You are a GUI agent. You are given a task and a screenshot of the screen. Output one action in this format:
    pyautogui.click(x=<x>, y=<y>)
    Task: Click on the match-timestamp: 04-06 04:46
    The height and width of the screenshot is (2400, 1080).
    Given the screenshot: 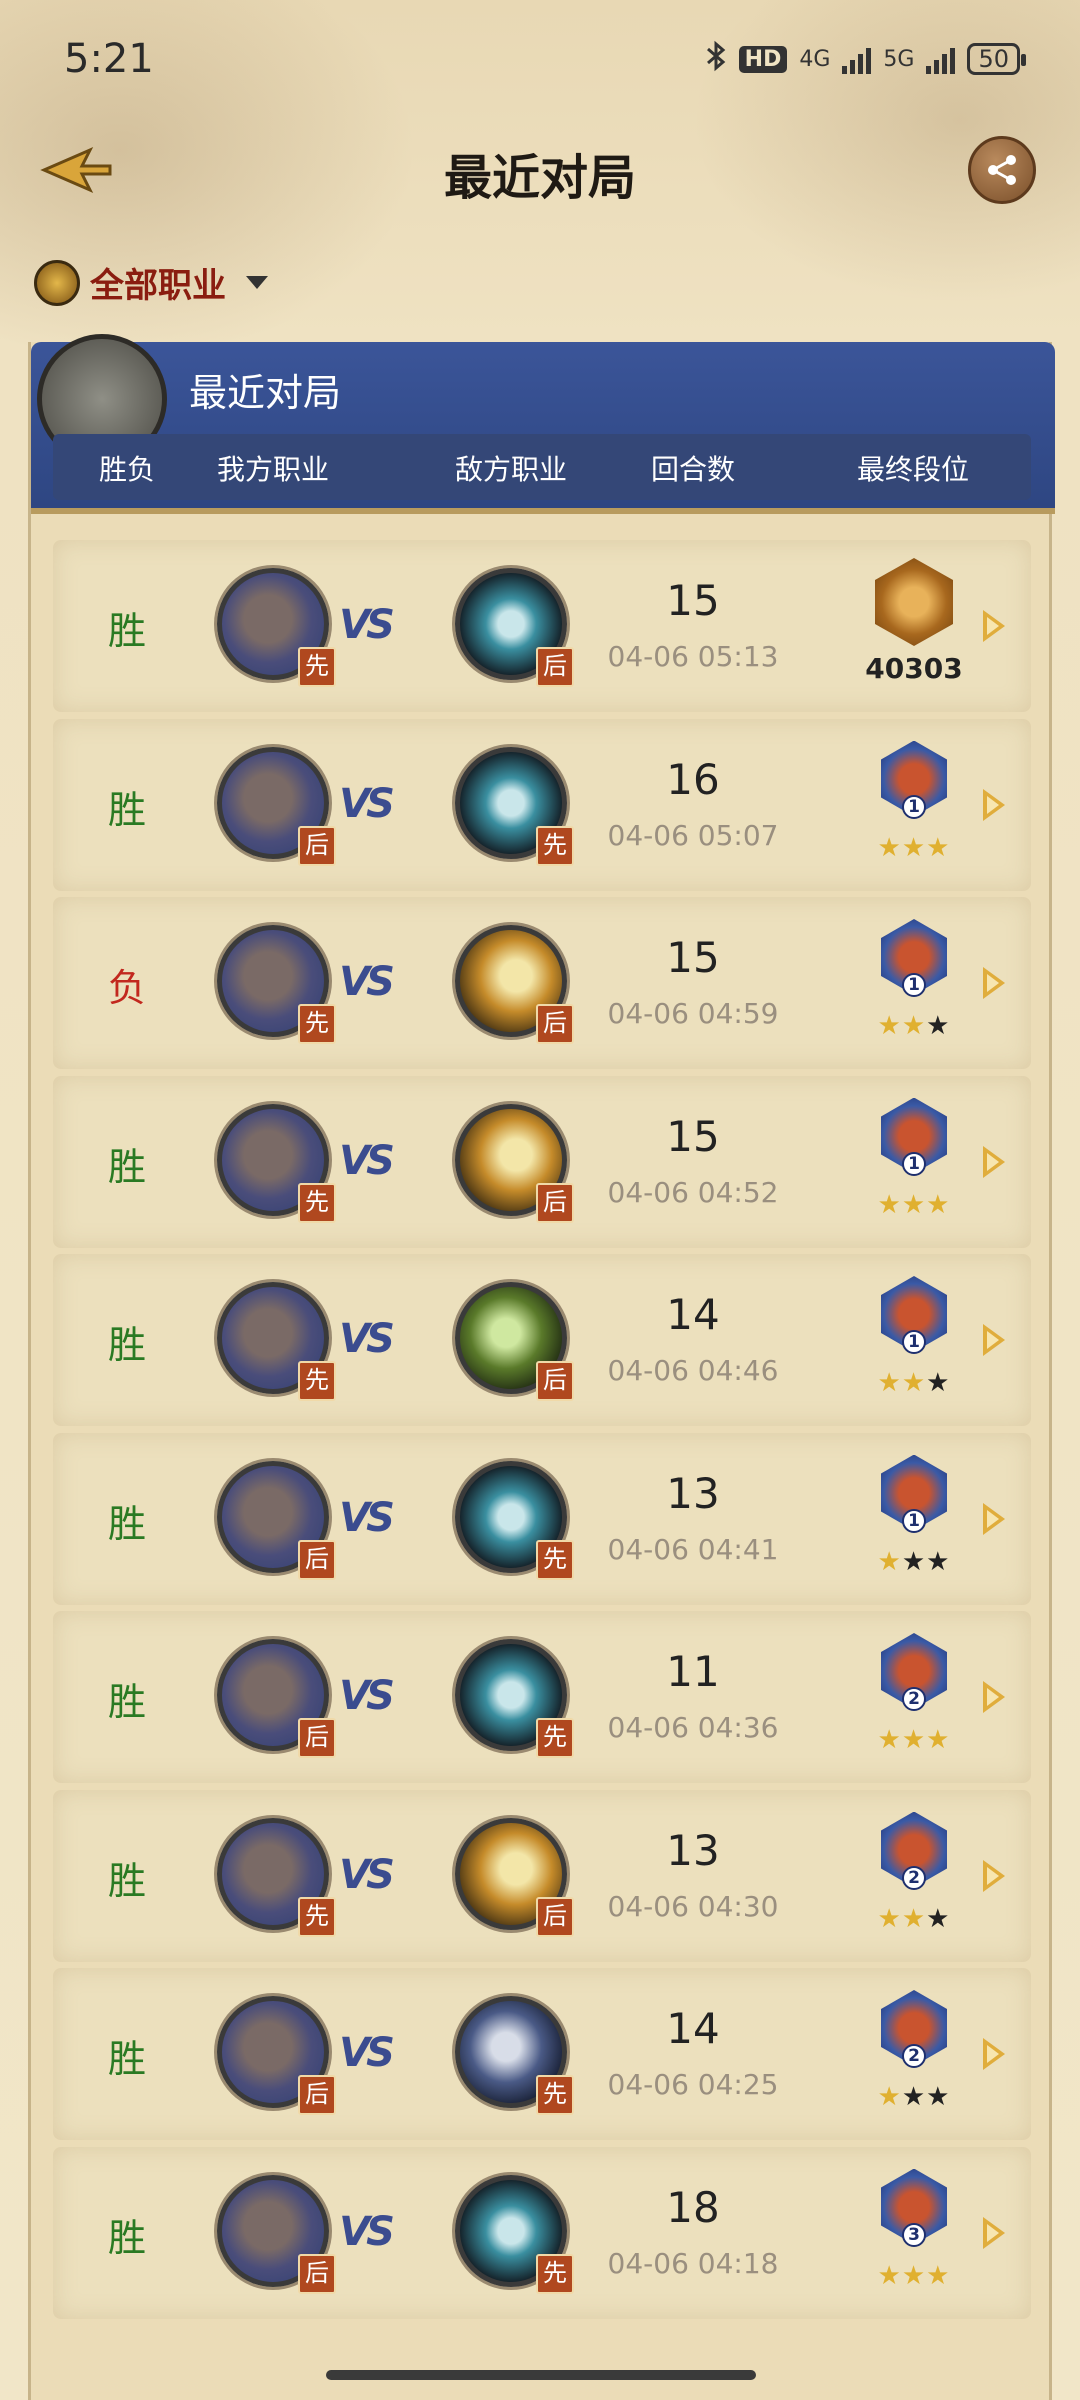 What is the action you would take?
    pyautogui.click(x=693, y=1370)
    